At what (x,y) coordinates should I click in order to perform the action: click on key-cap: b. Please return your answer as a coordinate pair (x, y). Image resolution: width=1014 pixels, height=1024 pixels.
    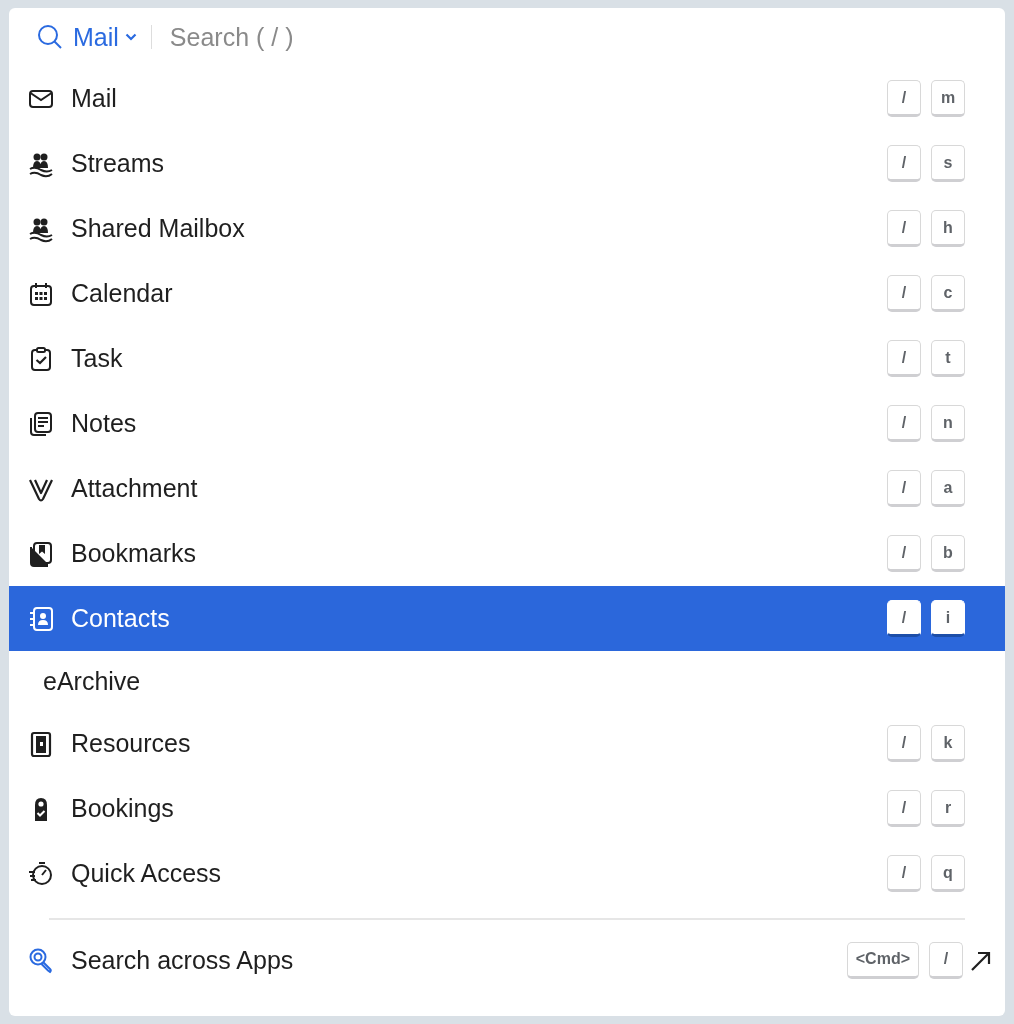
    Looking at the image, I should click on (948, 553).